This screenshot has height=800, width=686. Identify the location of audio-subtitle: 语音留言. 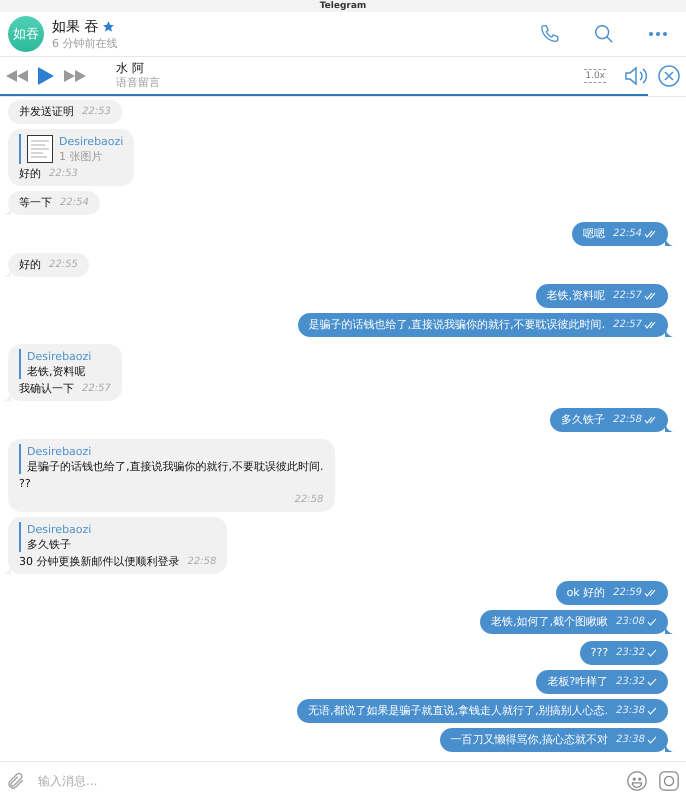
(138, 83).